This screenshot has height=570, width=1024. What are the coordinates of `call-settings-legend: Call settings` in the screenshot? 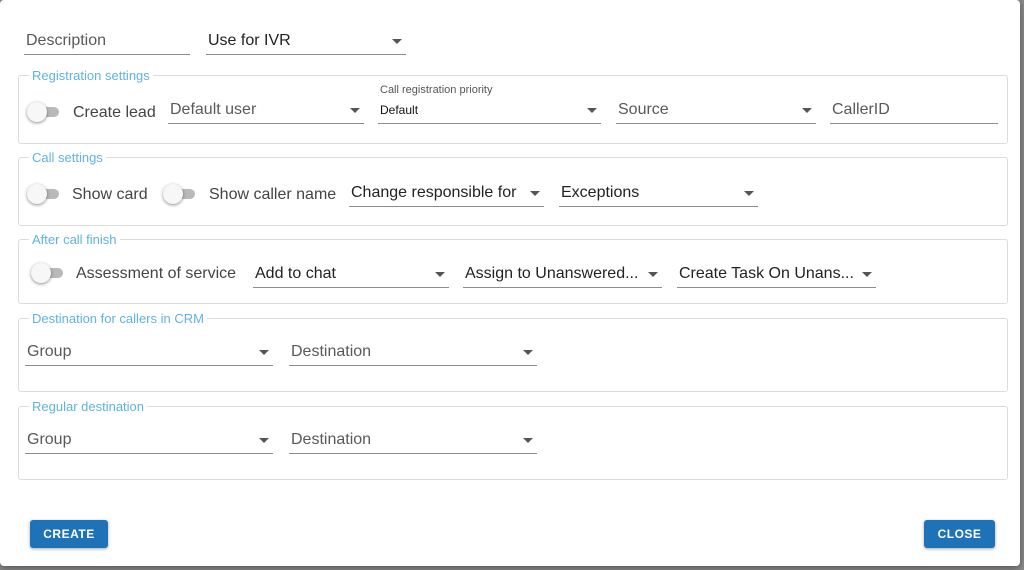 It's located at (67, 157).